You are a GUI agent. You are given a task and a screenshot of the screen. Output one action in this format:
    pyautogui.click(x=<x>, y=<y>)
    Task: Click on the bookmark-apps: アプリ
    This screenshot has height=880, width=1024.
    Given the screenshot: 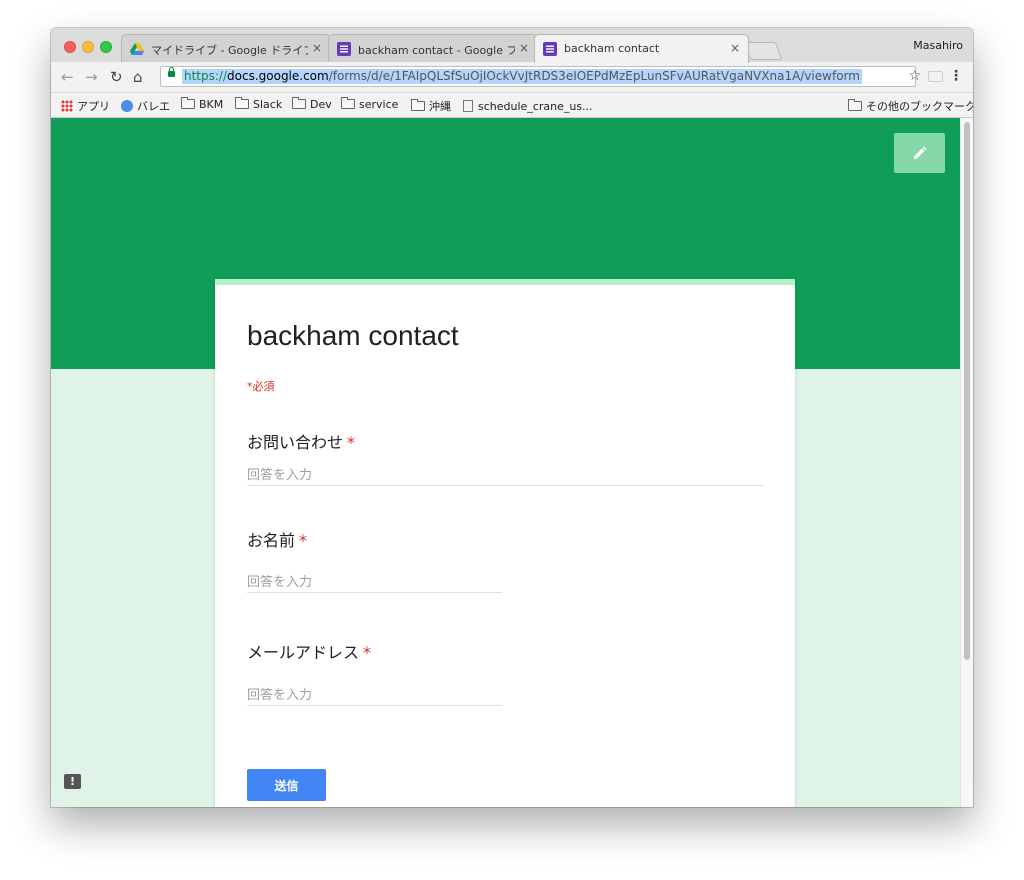 What is the action you would take?
    pyautogui.click(x=85, y=106)
    